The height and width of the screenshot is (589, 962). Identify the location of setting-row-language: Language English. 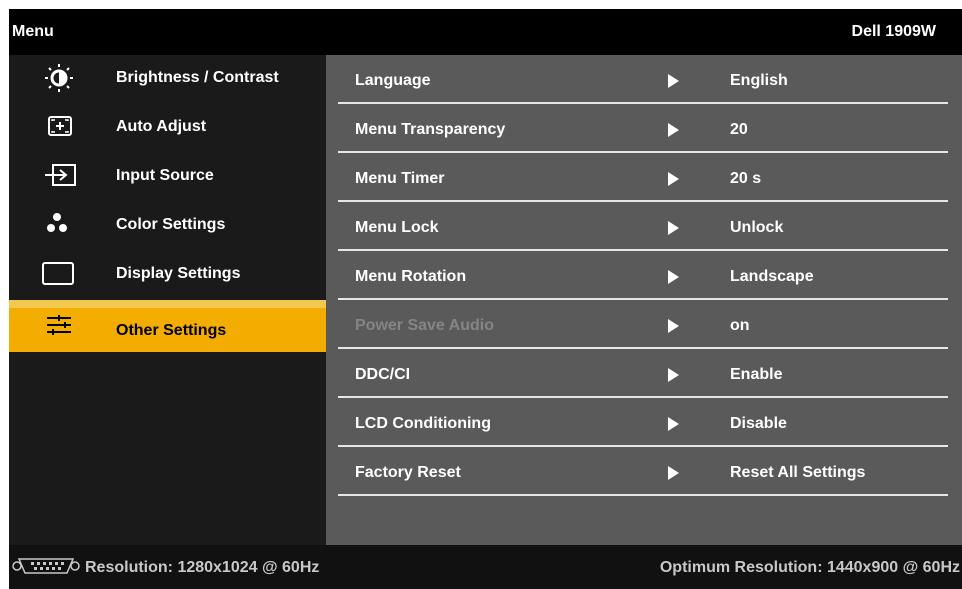
(643, 79).